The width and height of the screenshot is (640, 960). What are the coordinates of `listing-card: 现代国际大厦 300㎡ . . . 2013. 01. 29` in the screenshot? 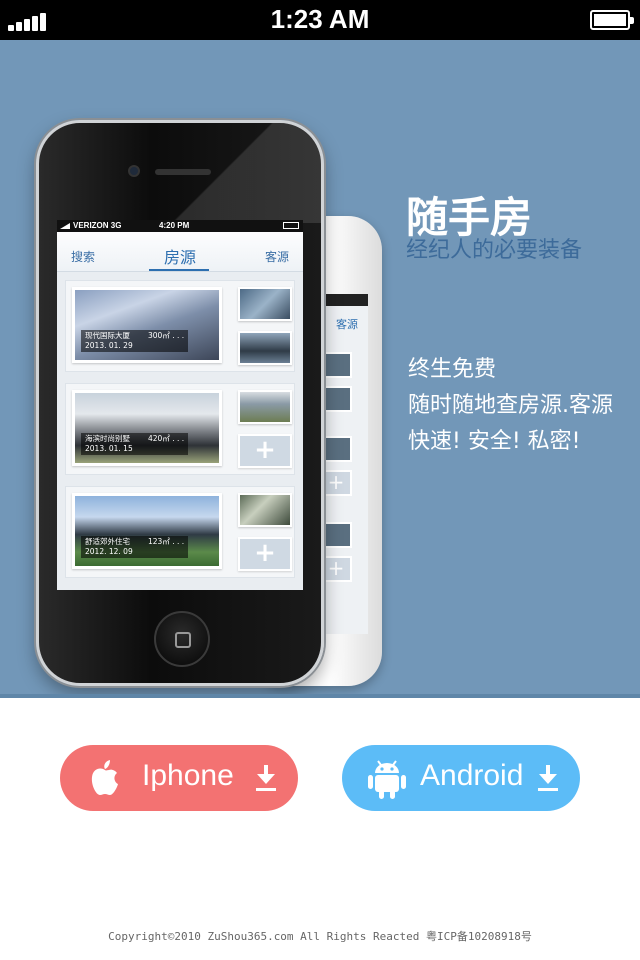 It's located at (180, 326).